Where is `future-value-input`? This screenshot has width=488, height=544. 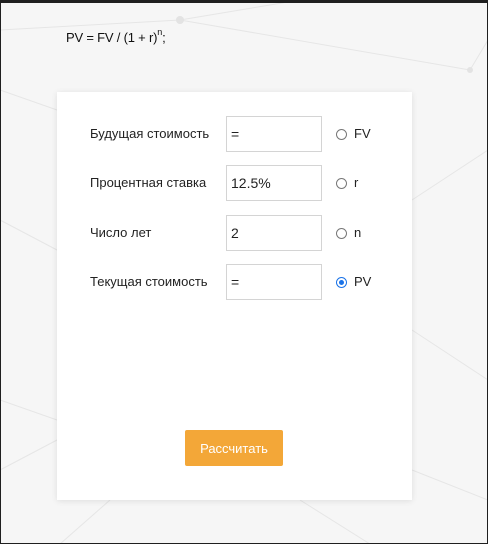
future-value-input is located at coordinates (274, 134).